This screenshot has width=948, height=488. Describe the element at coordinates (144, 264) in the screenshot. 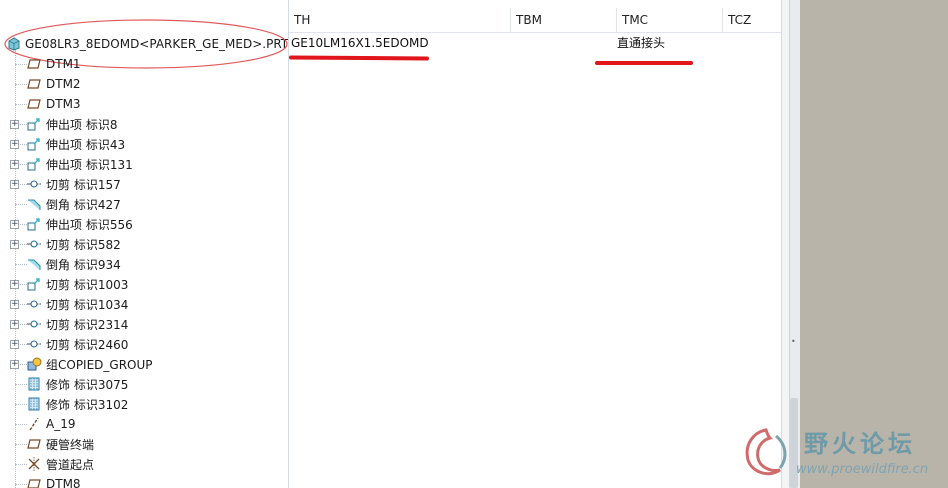

I see `tree-item: 倒角 标识934` at that location.